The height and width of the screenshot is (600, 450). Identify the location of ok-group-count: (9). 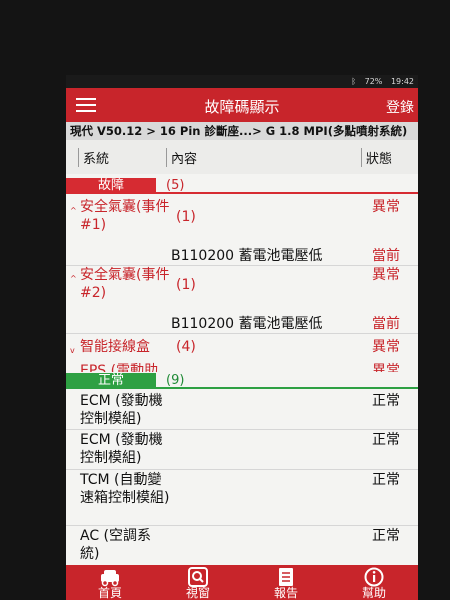
(175, 380).